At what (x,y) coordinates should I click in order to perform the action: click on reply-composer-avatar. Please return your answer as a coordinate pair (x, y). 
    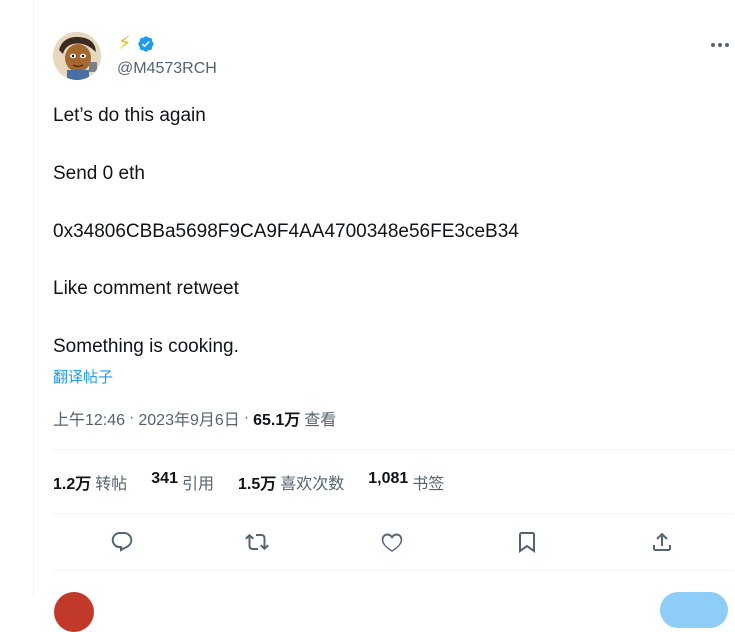
    Looking at the image, I should click on (74, 612).